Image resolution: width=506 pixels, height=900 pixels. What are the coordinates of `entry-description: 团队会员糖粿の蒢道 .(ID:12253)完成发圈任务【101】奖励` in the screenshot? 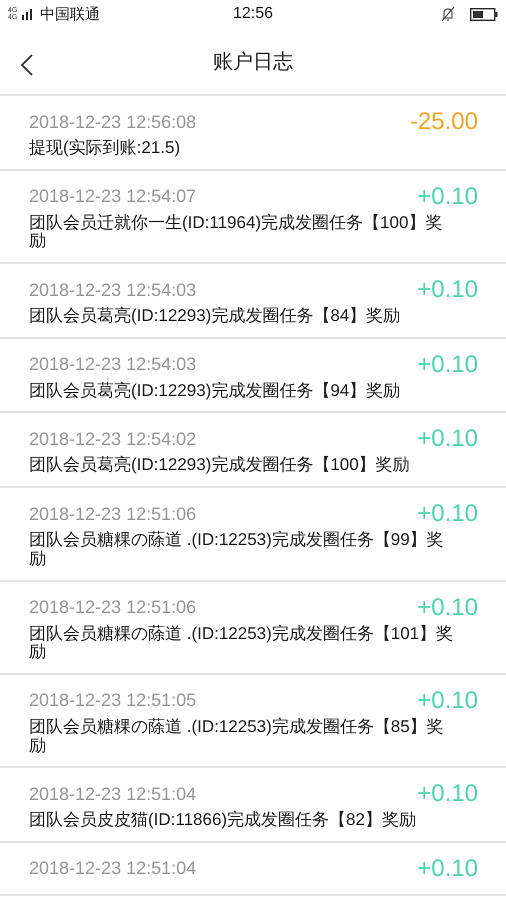 It's located at (241, 643).